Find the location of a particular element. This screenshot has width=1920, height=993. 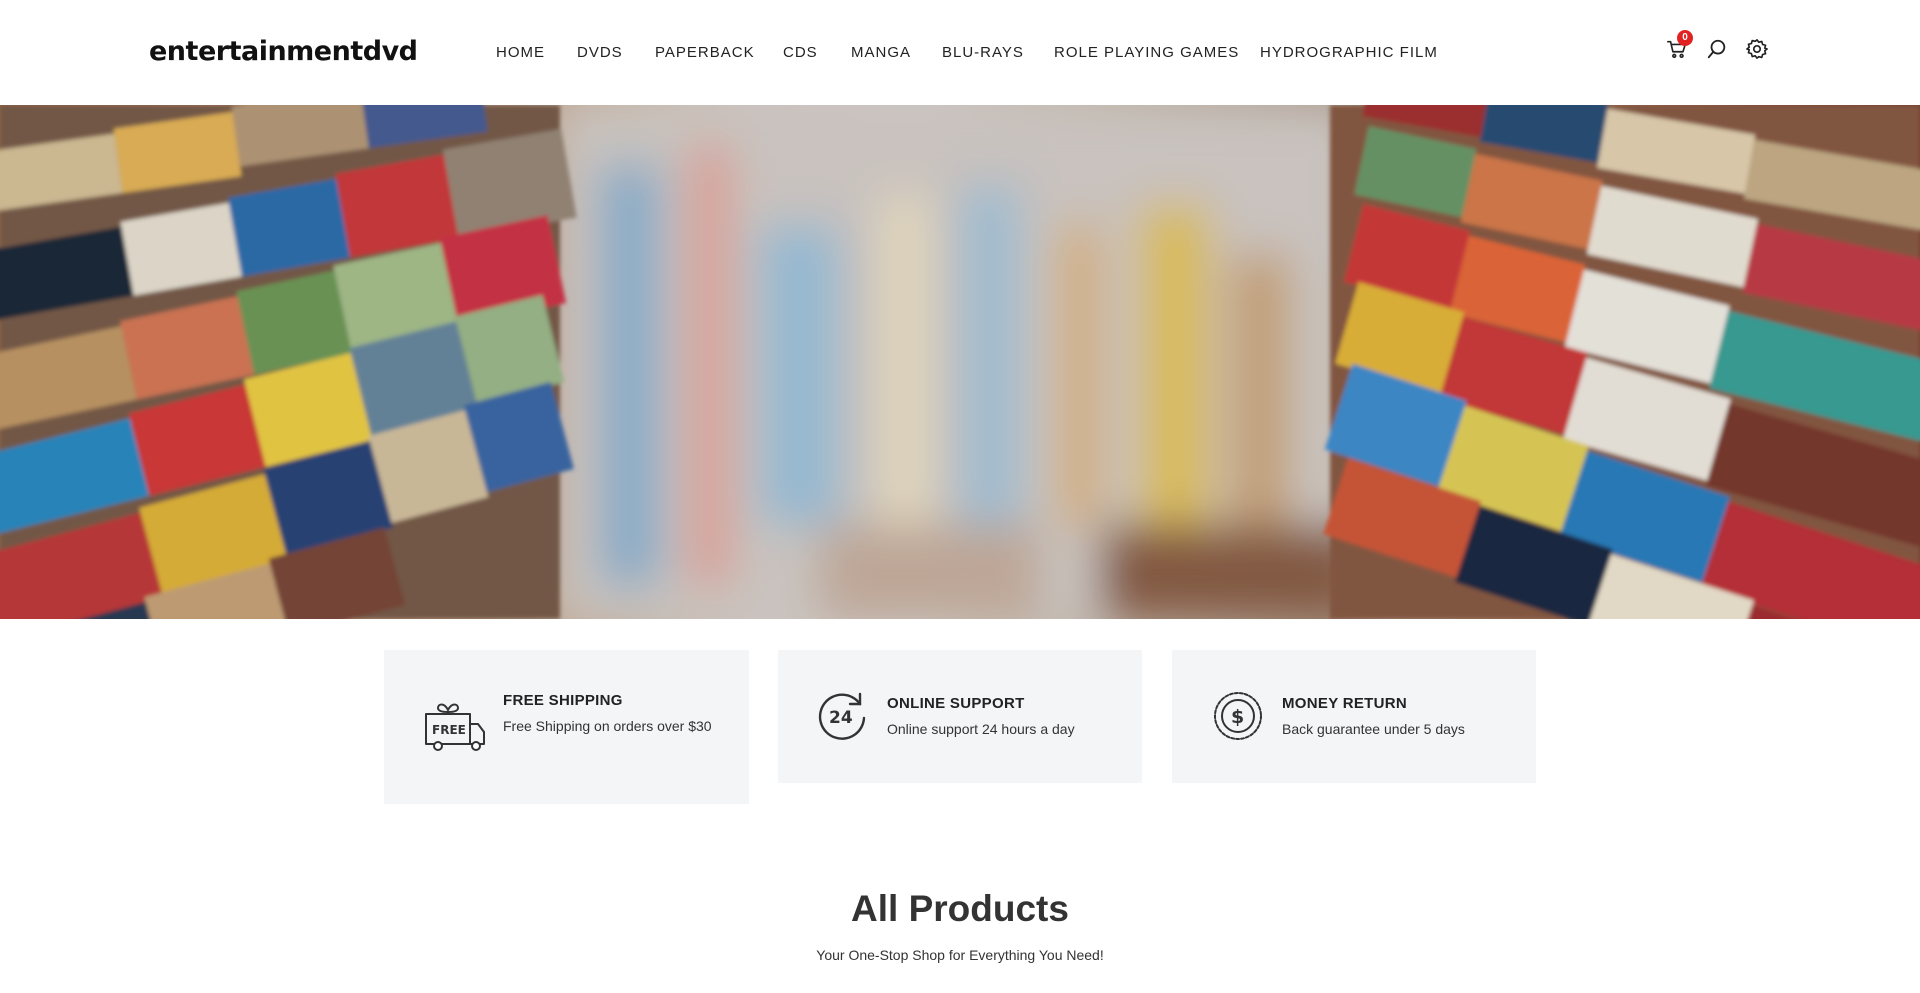

feature-title: ONLINE SUPPORT is located at coordinates (956, 703).